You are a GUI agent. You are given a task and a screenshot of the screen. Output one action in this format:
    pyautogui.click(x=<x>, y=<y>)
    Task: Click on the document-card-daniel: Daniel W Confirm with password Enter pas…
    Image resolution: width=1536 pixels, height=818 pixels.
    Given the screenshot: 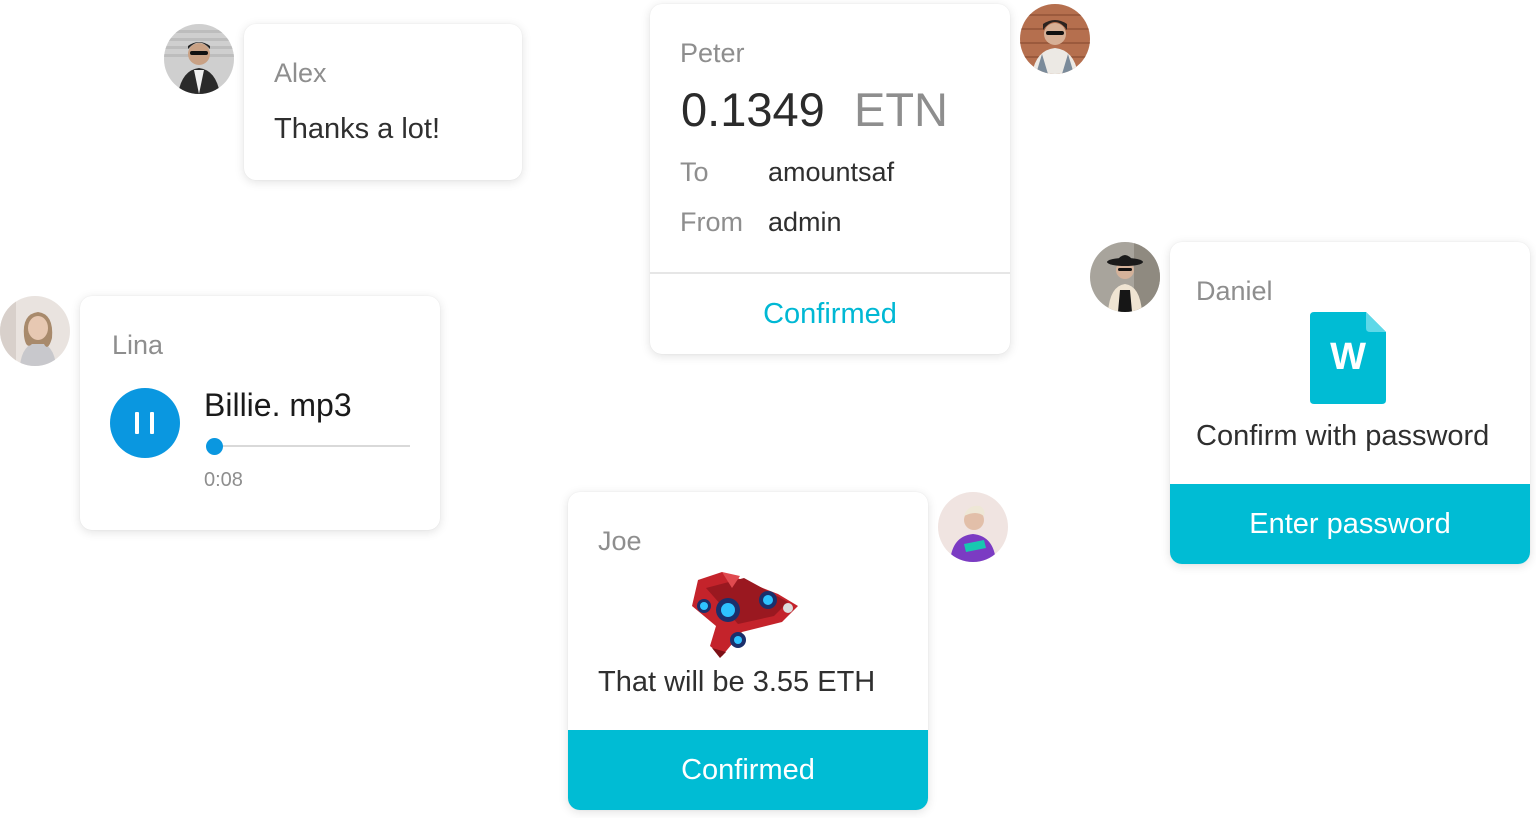 What is the action you would take?
    pyautogui.click(x=1350, y=403)
    